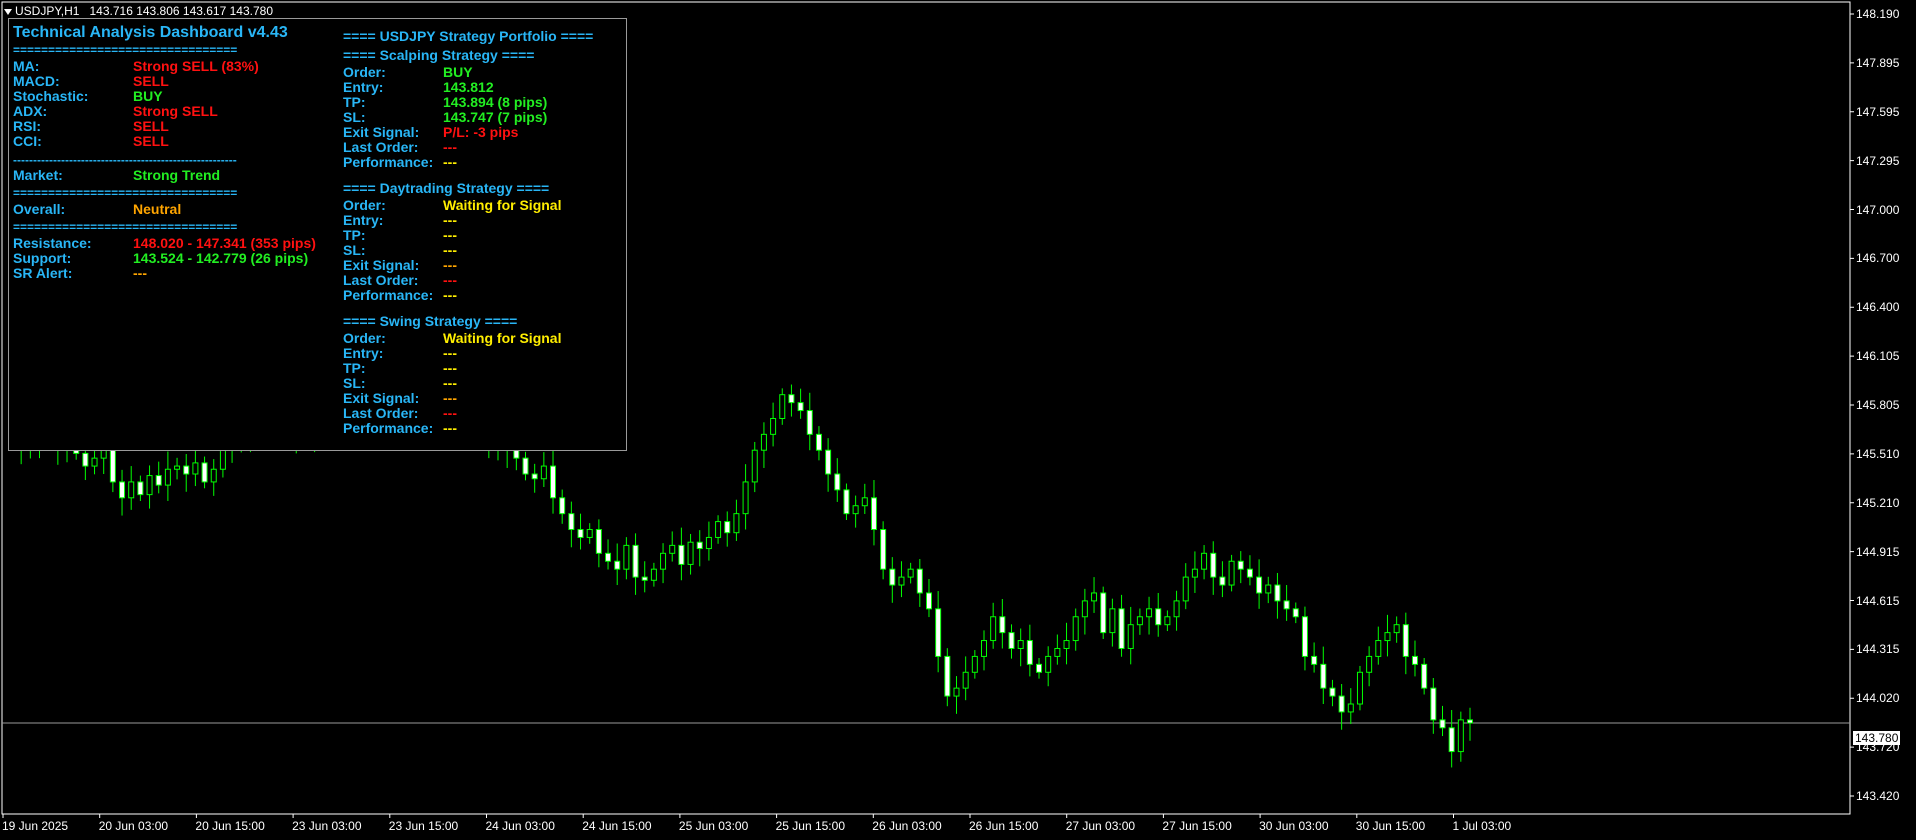  I want to click on x-tick-label: 26 Jun 03:00, so click(907, 826).